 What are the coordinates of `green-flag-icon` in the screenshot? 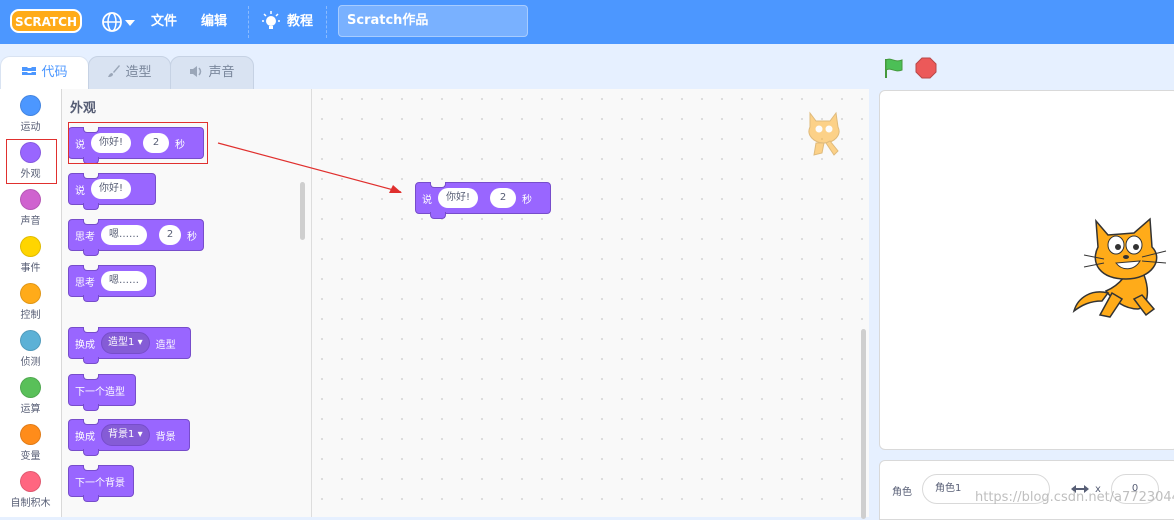 It's located at (894, 68).